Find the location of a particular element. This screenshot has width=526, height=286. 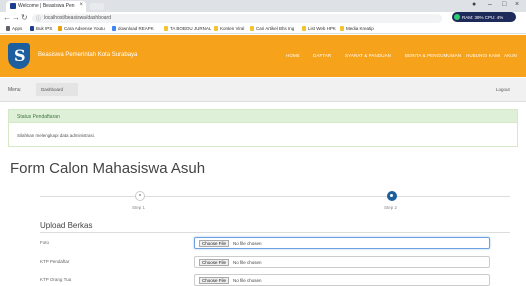

browser-tab: Welcome | Beasiswa Pen × is located at coordinates (46, 6).